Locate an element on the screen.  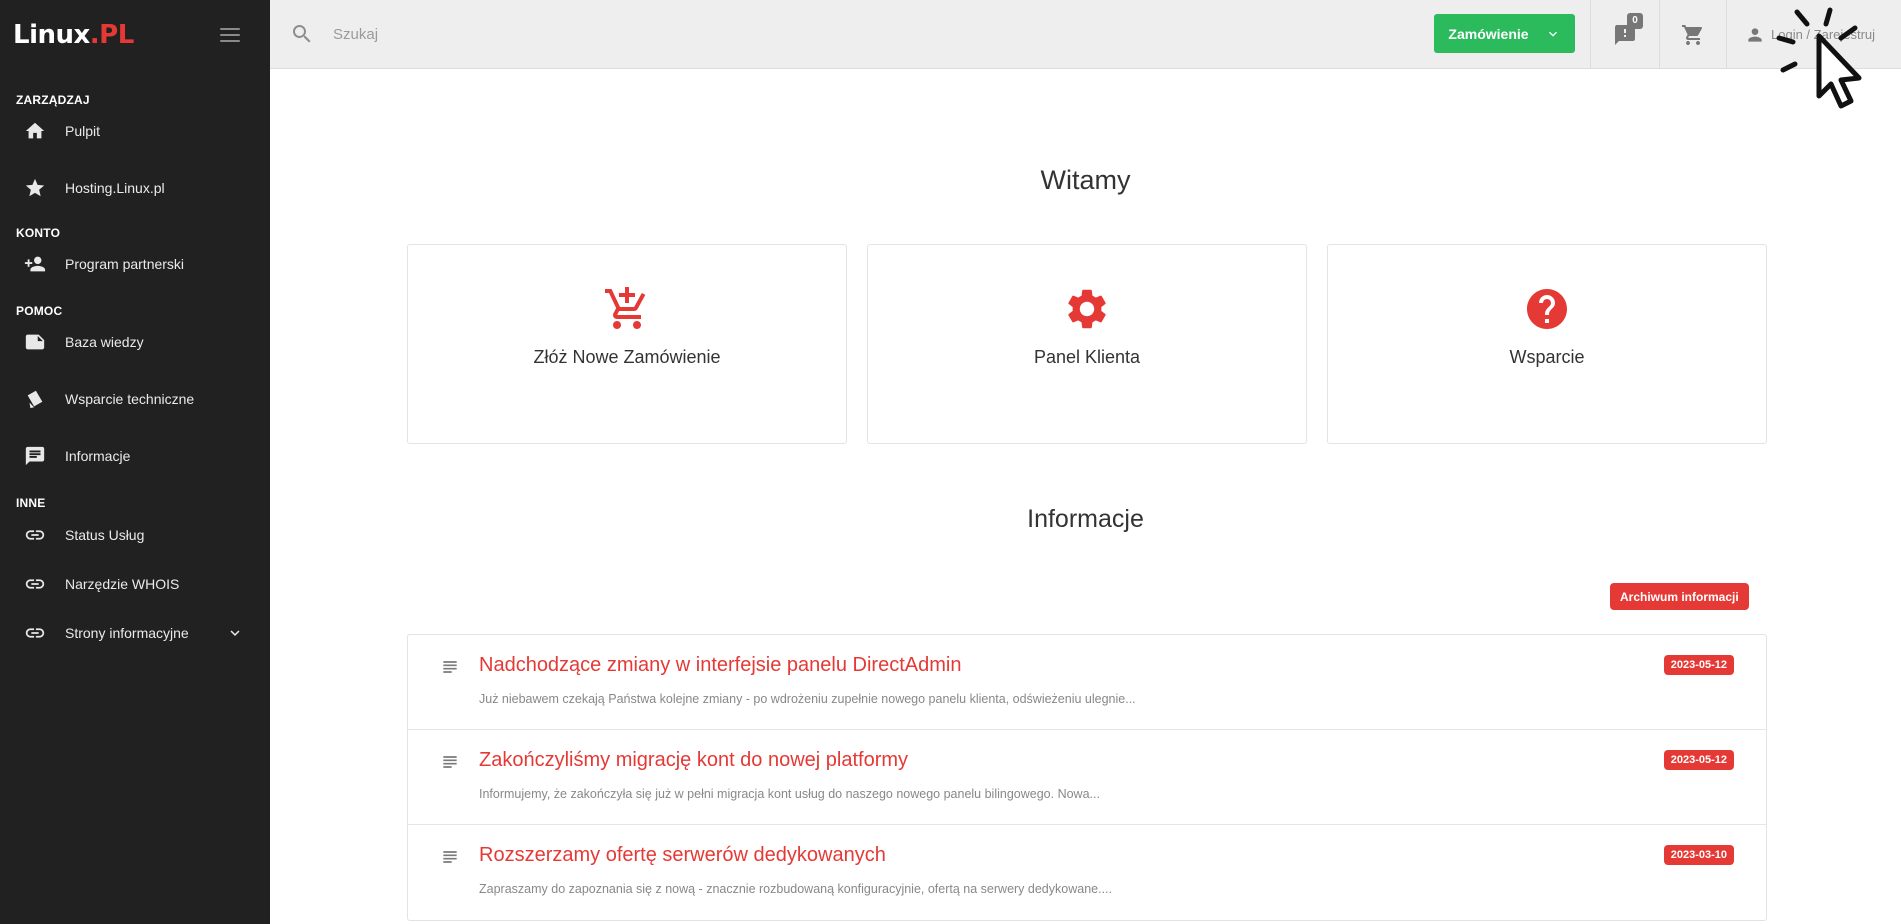
search-icon is located at coordinates (302, 34).